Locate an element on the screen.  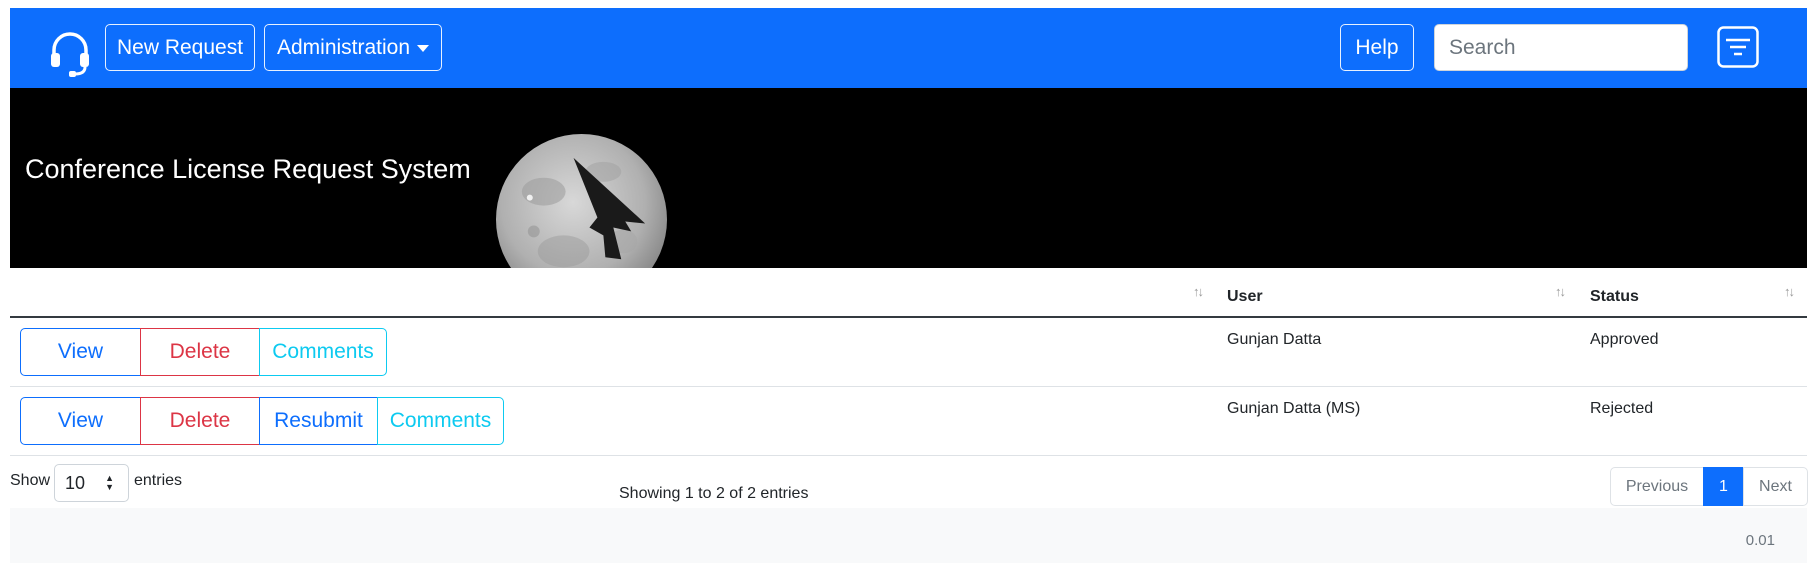
help-label: Help is located at coordinates (1377, 47).